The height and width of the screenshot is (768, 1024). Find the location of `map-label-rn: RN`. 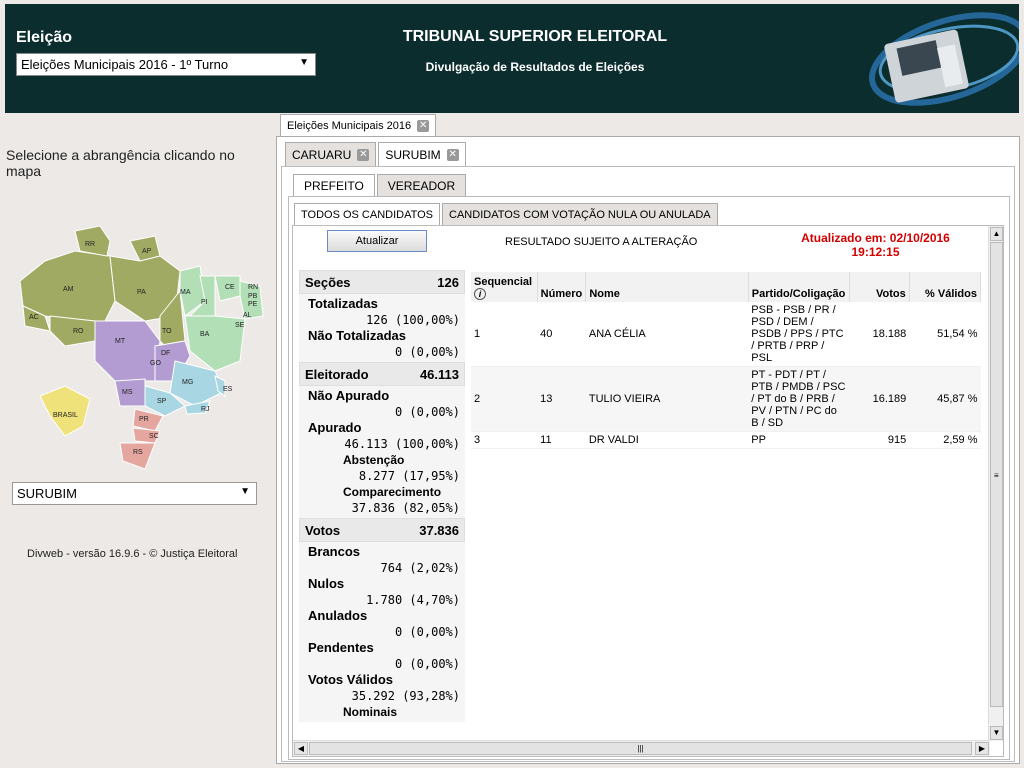

map-label-rn: RN is located at coordinates (253, 287).